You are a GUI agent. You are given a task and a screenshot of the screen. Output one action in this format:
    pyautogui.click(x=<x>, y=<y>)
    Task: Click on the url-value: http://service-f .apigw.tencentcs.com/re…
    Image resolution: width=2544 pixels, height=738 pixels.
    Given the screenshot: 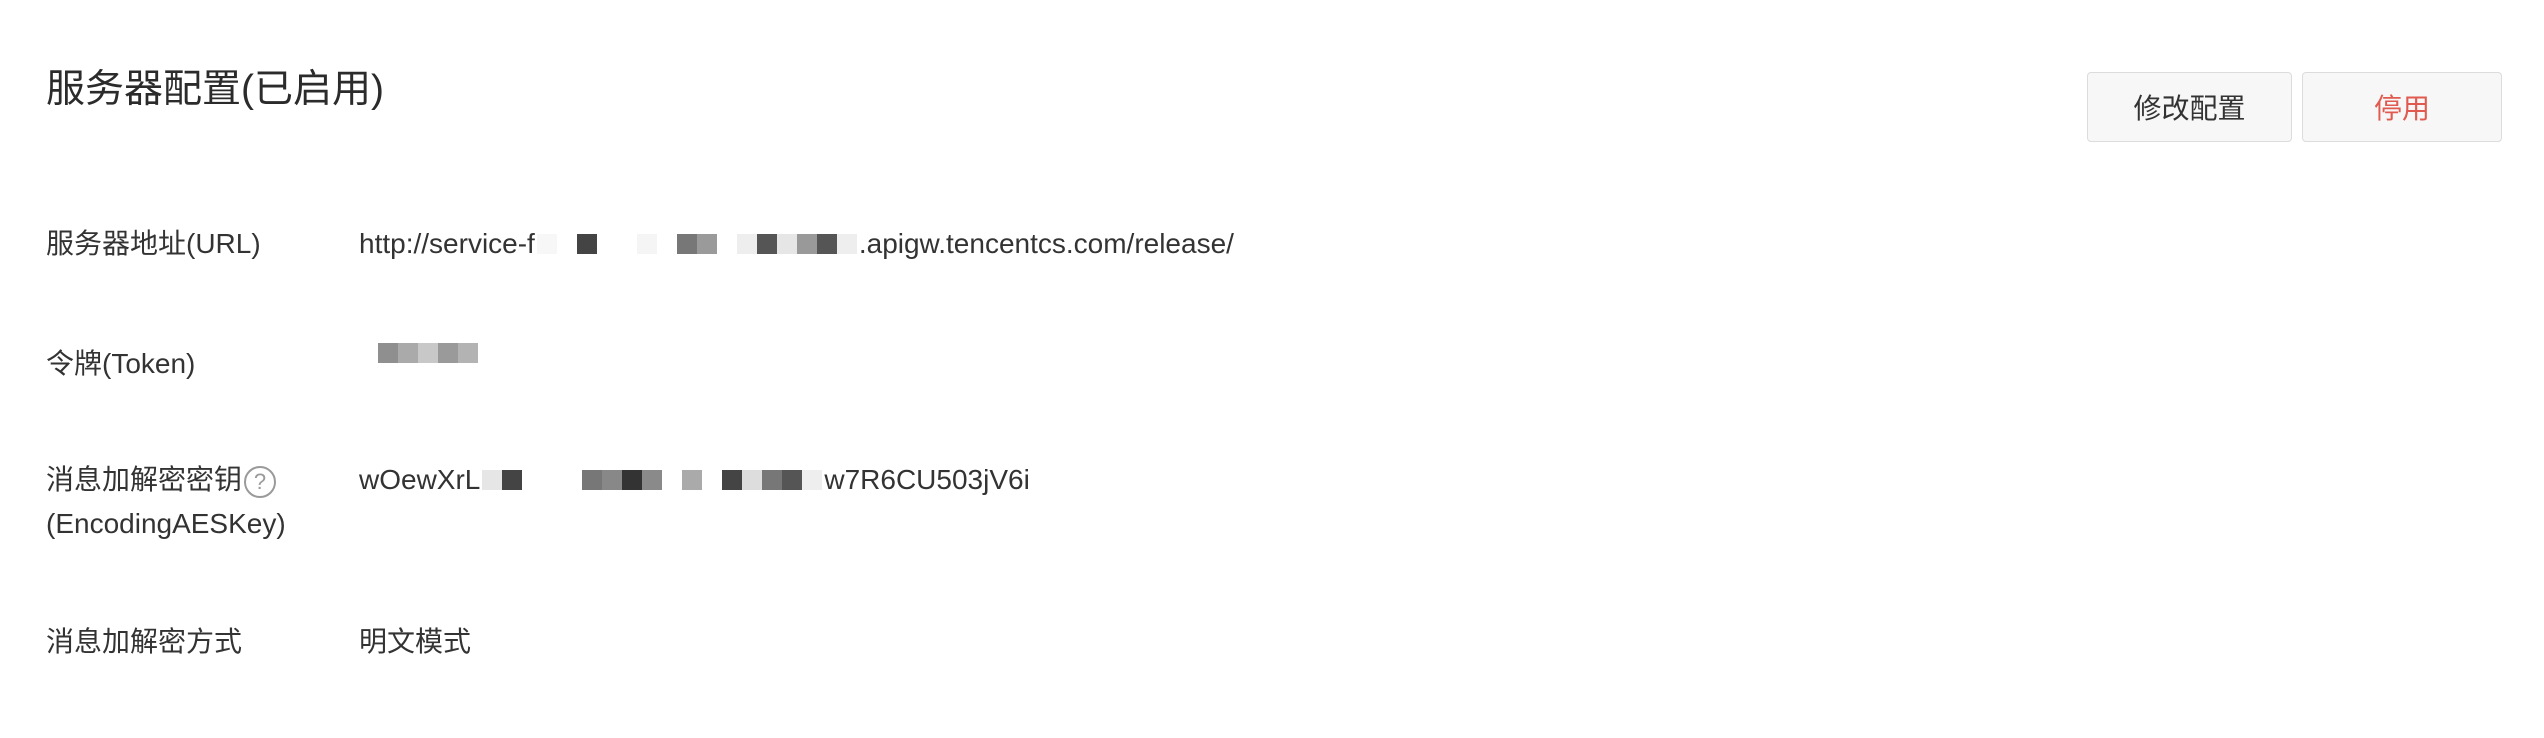 What is the action you would take?
    pyautogui.click(x=796, y=244)
    